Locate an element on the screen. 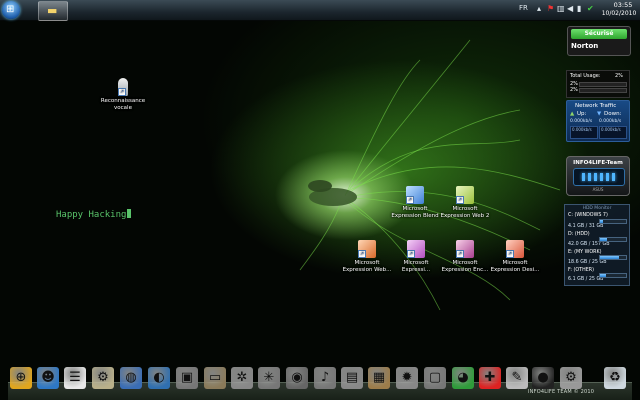  messenger-icon: ☻ is located at coordinates (48, 378).